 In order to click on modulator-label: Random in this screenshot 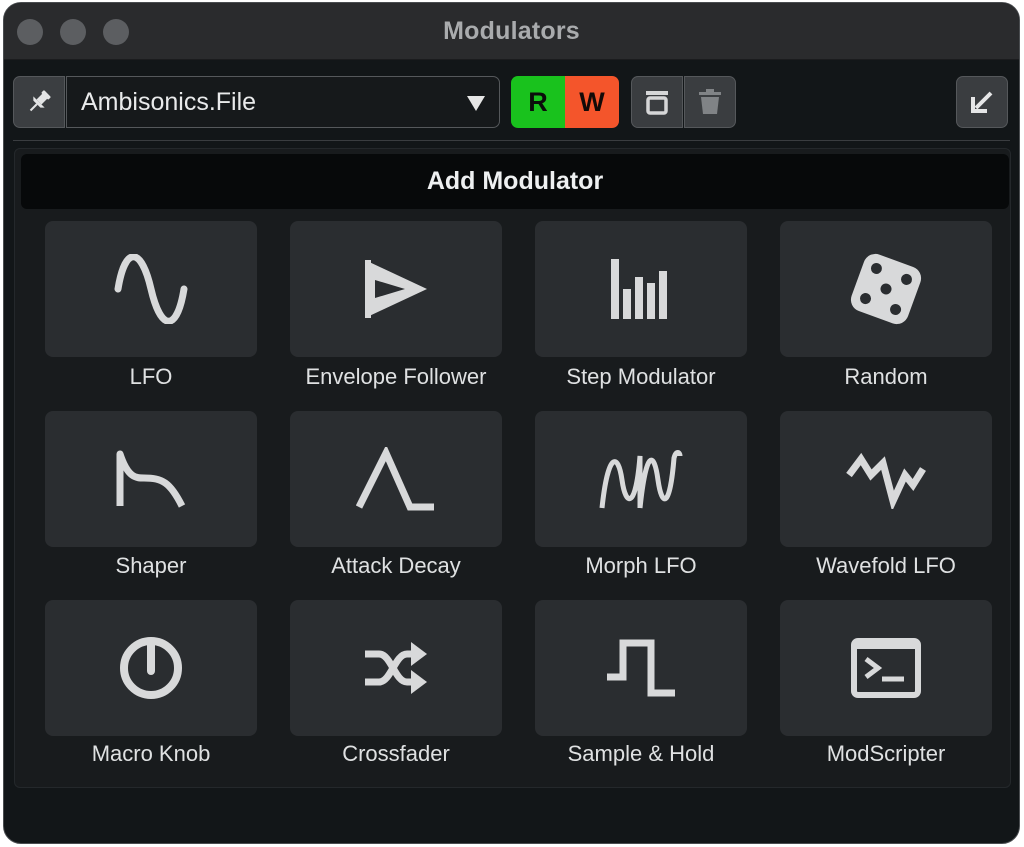, I will do `click(886, 376)`.